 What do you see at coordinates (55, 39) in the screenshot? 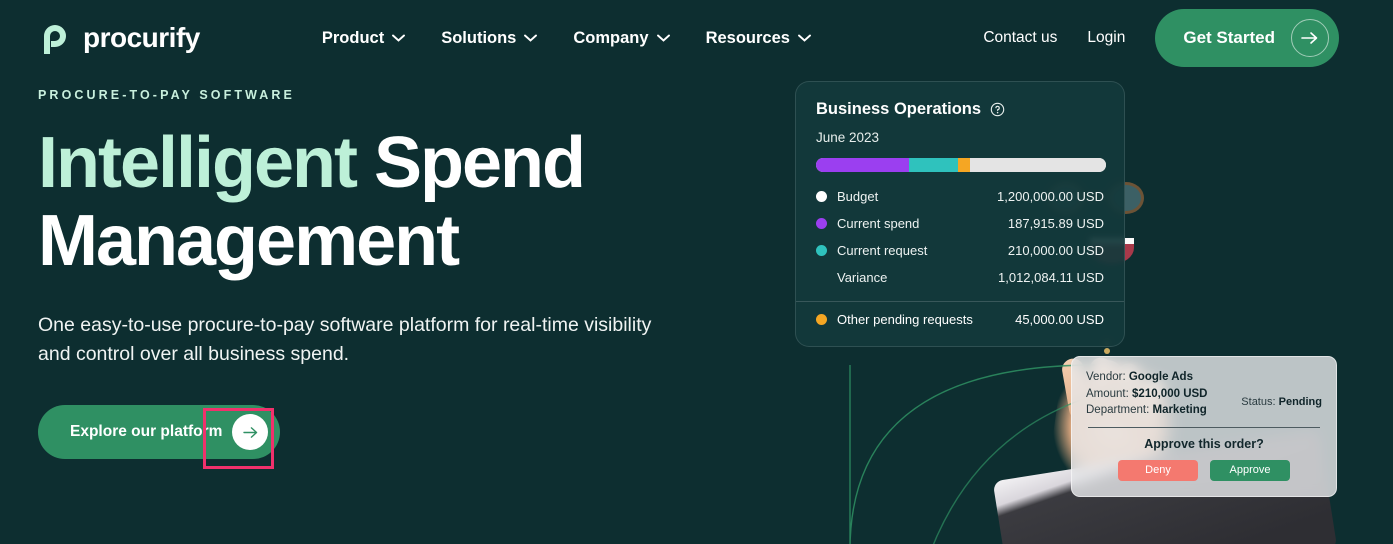
I see `procurify-p-mark-icon` at bounding box center [55, 39].